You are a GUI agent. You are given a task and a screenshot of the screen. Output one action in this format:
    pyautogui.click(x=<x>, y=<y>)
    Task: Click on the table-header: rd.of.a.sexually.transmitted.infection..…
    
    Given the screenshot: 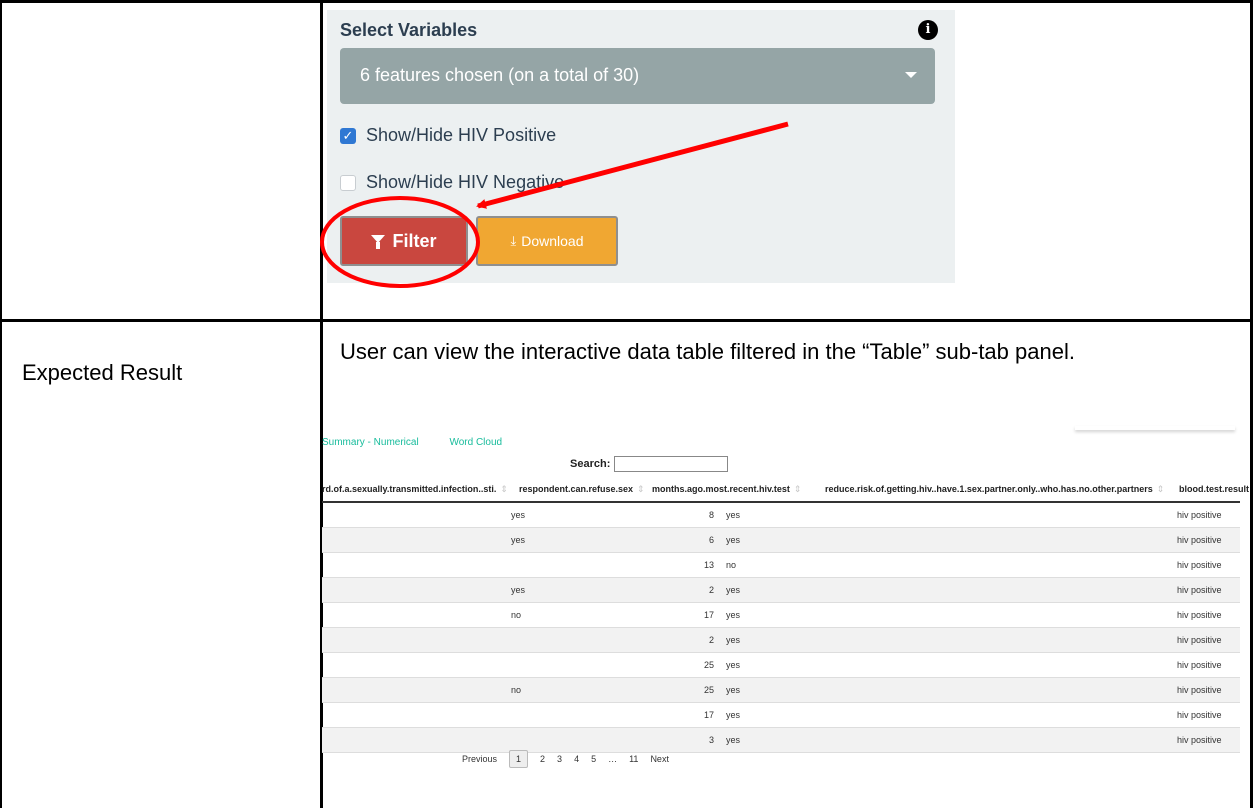 What is the action you would take?
    pyautogui.click(x=785, y=490)
    